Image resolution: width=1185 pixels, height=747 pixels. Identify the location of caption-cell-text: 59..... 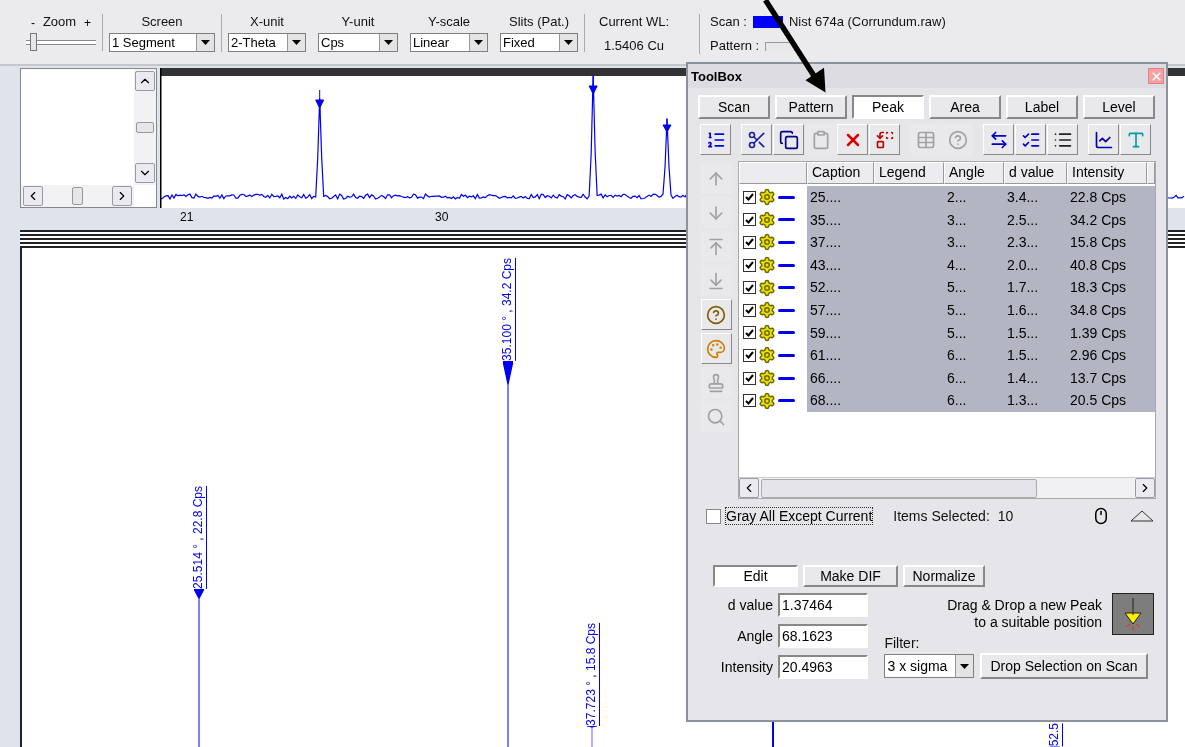
(825, 333).